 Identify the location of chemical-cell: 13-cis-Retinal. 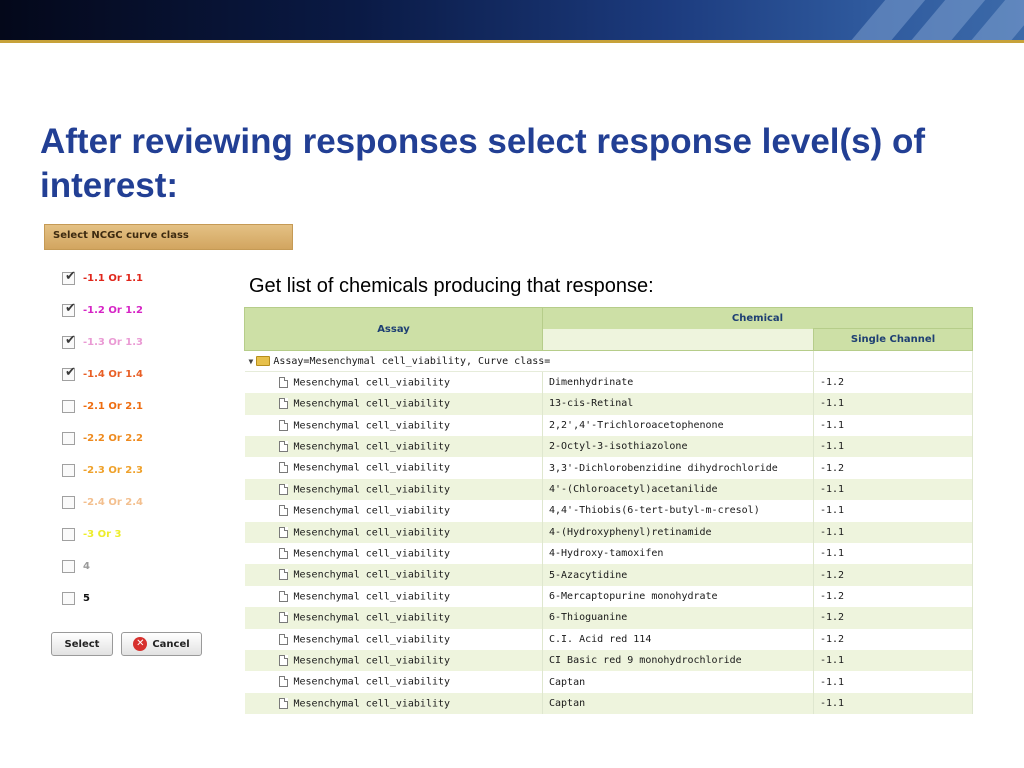
(678, 404).